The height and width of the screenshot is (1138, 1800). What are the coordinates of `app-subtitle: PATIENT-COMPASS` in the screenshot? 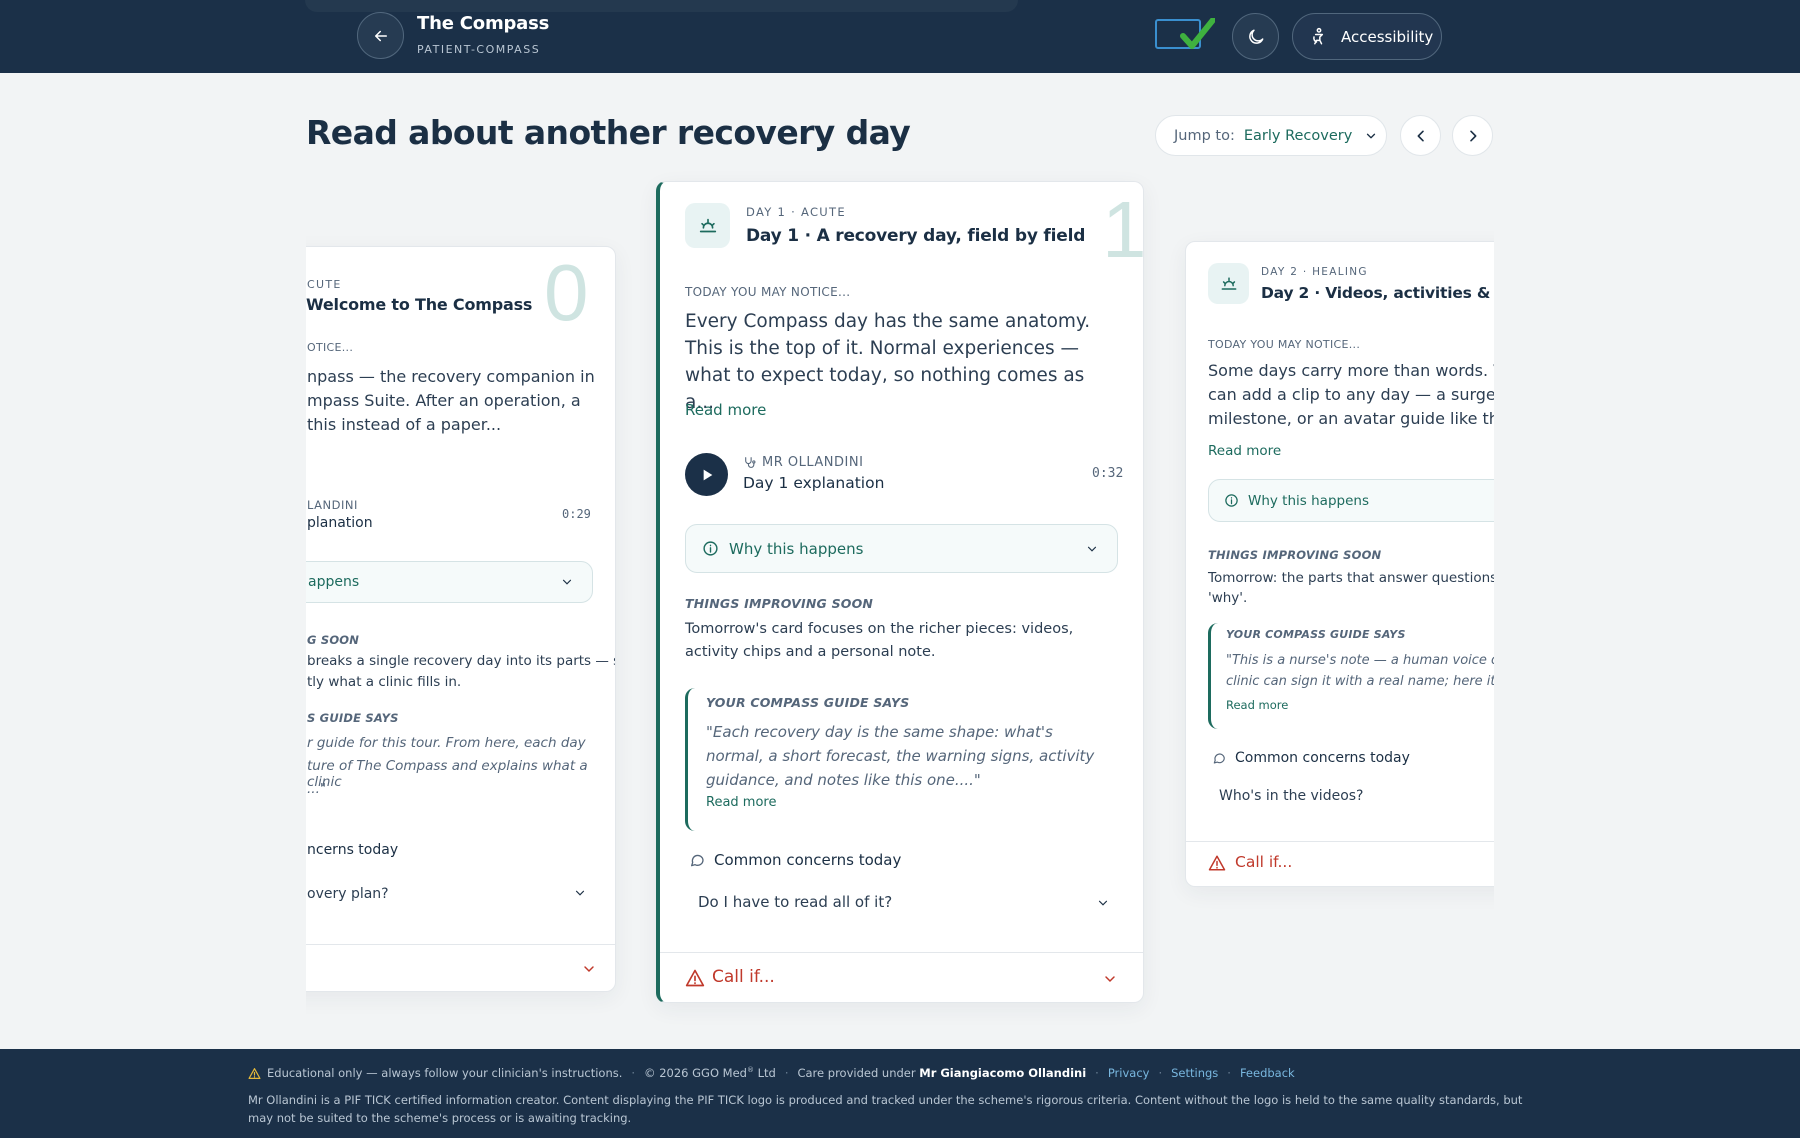 It's located at (479, 49).